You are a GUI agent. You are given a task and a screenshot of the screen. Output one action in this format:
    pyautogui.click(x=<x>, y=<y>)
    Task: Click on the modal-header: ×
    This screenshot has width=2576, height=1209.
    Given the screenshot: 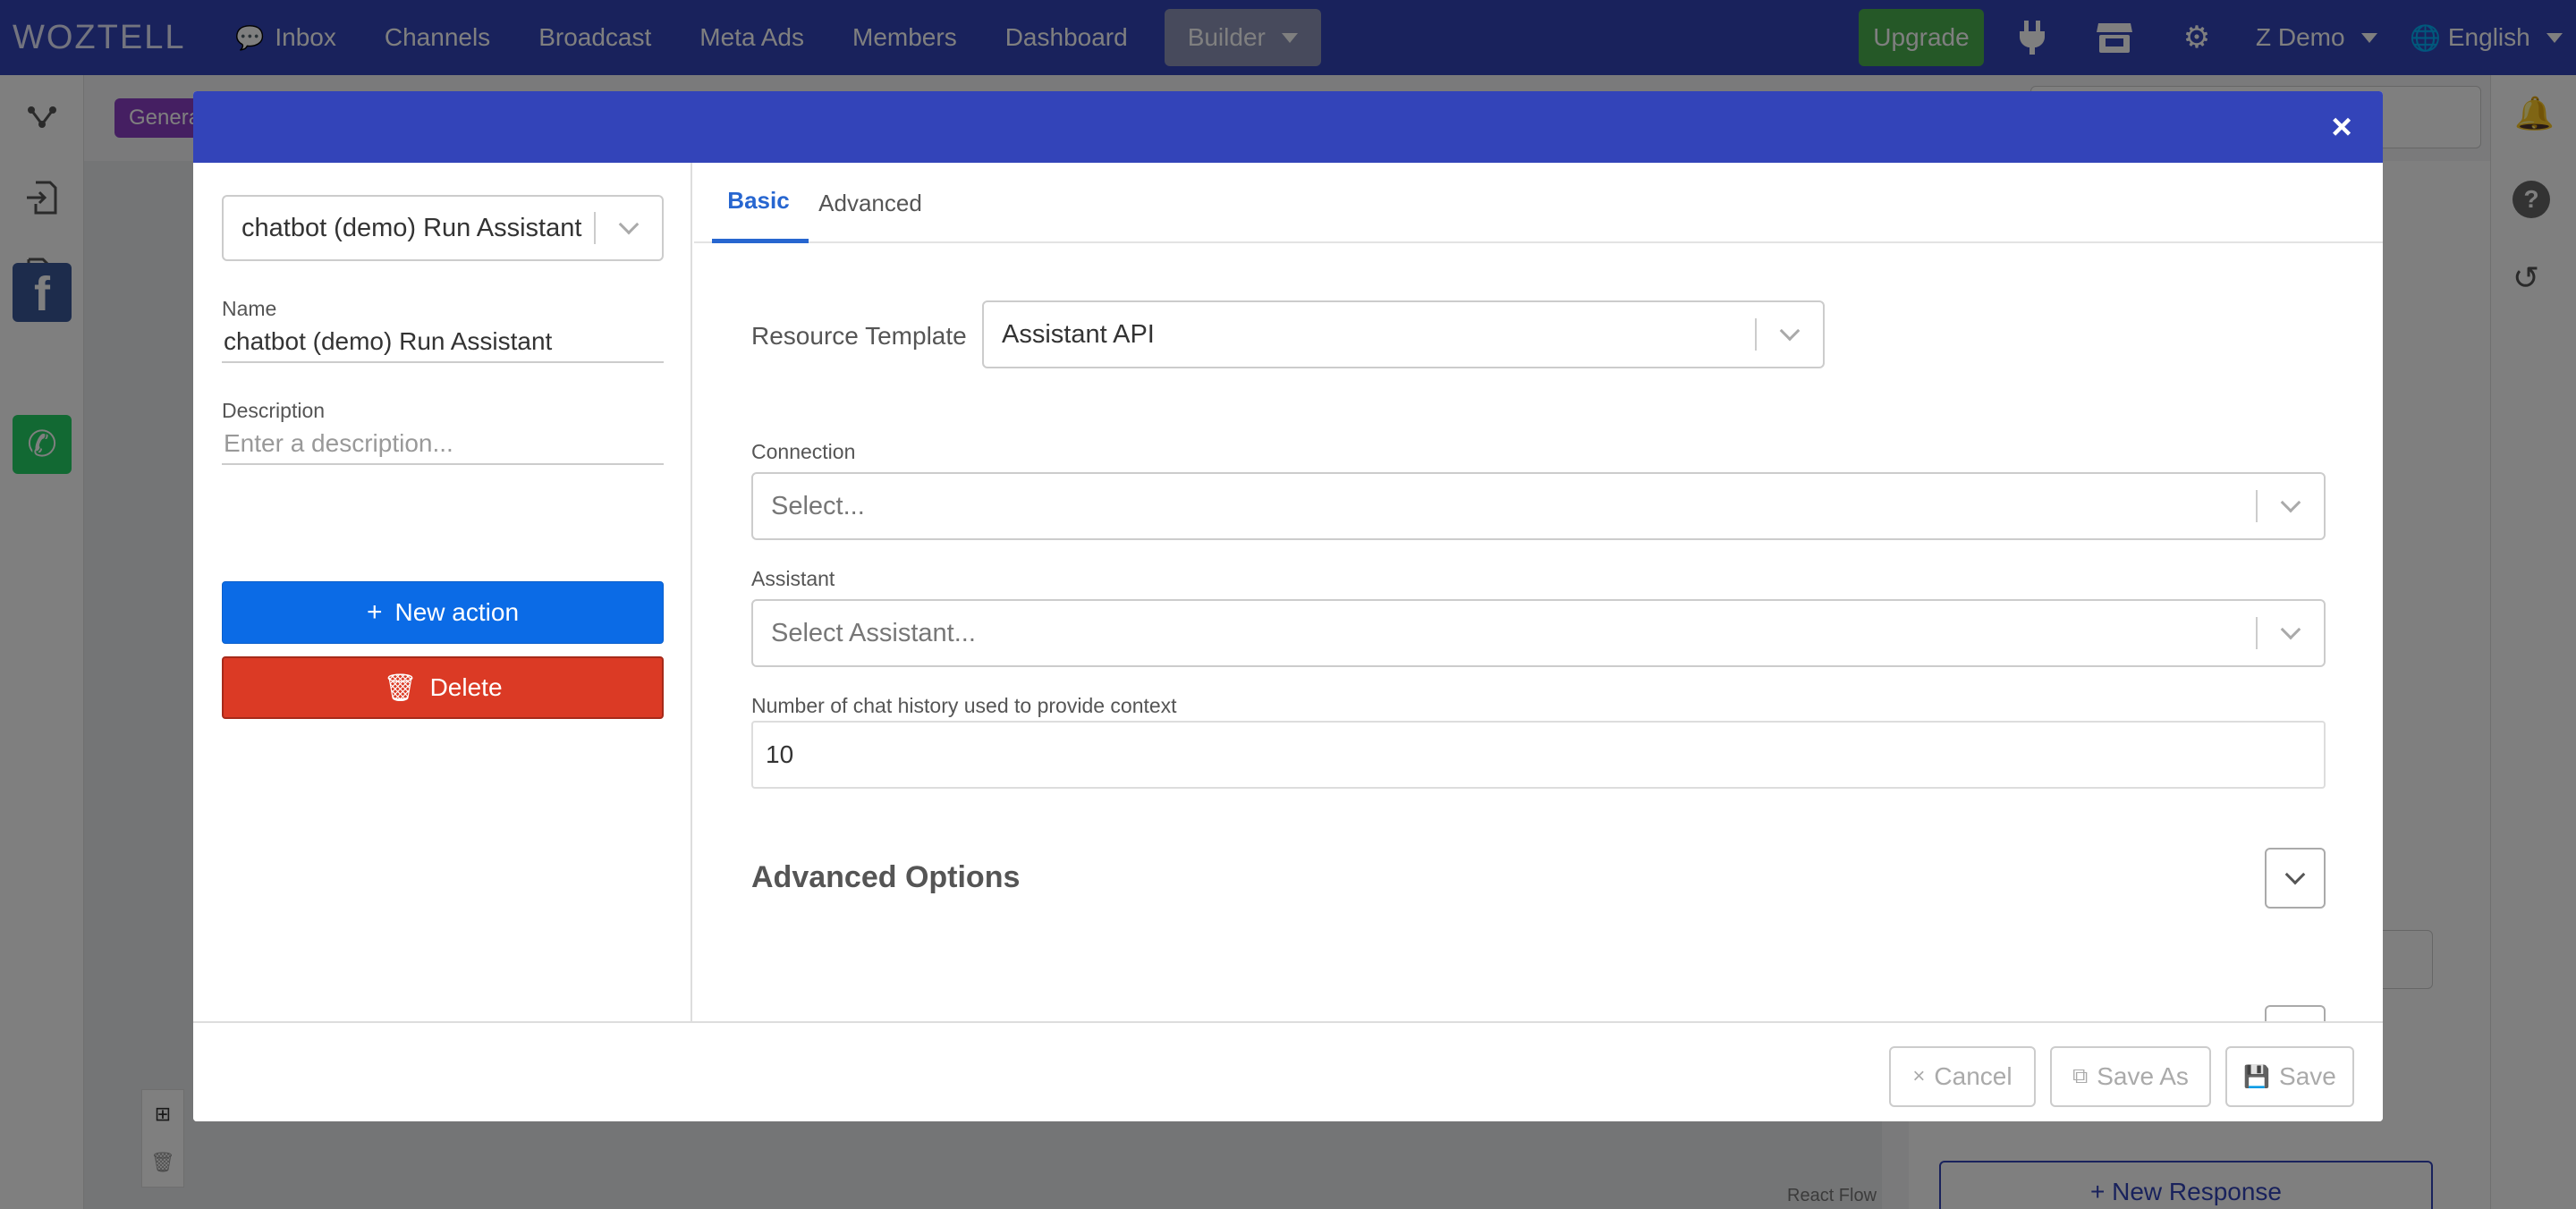 What is the action you would take?
    pyautogui.click(x=1288, y=127)
    